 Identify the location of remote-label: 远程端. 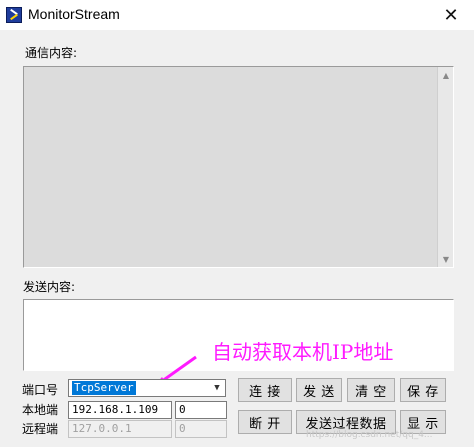
(40, 429).